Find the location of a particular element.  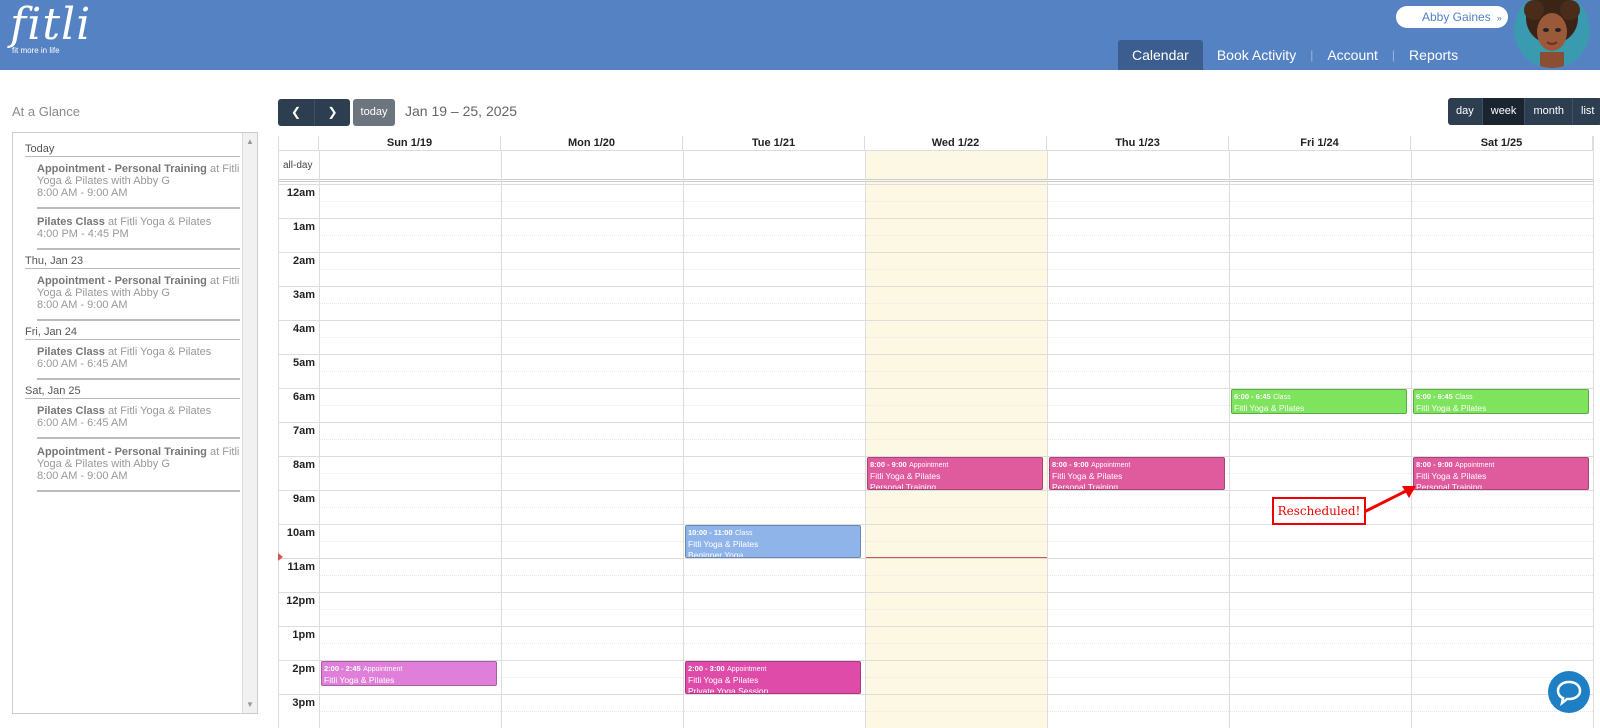

hour-label: 1am is located at coordinates (303, 227).